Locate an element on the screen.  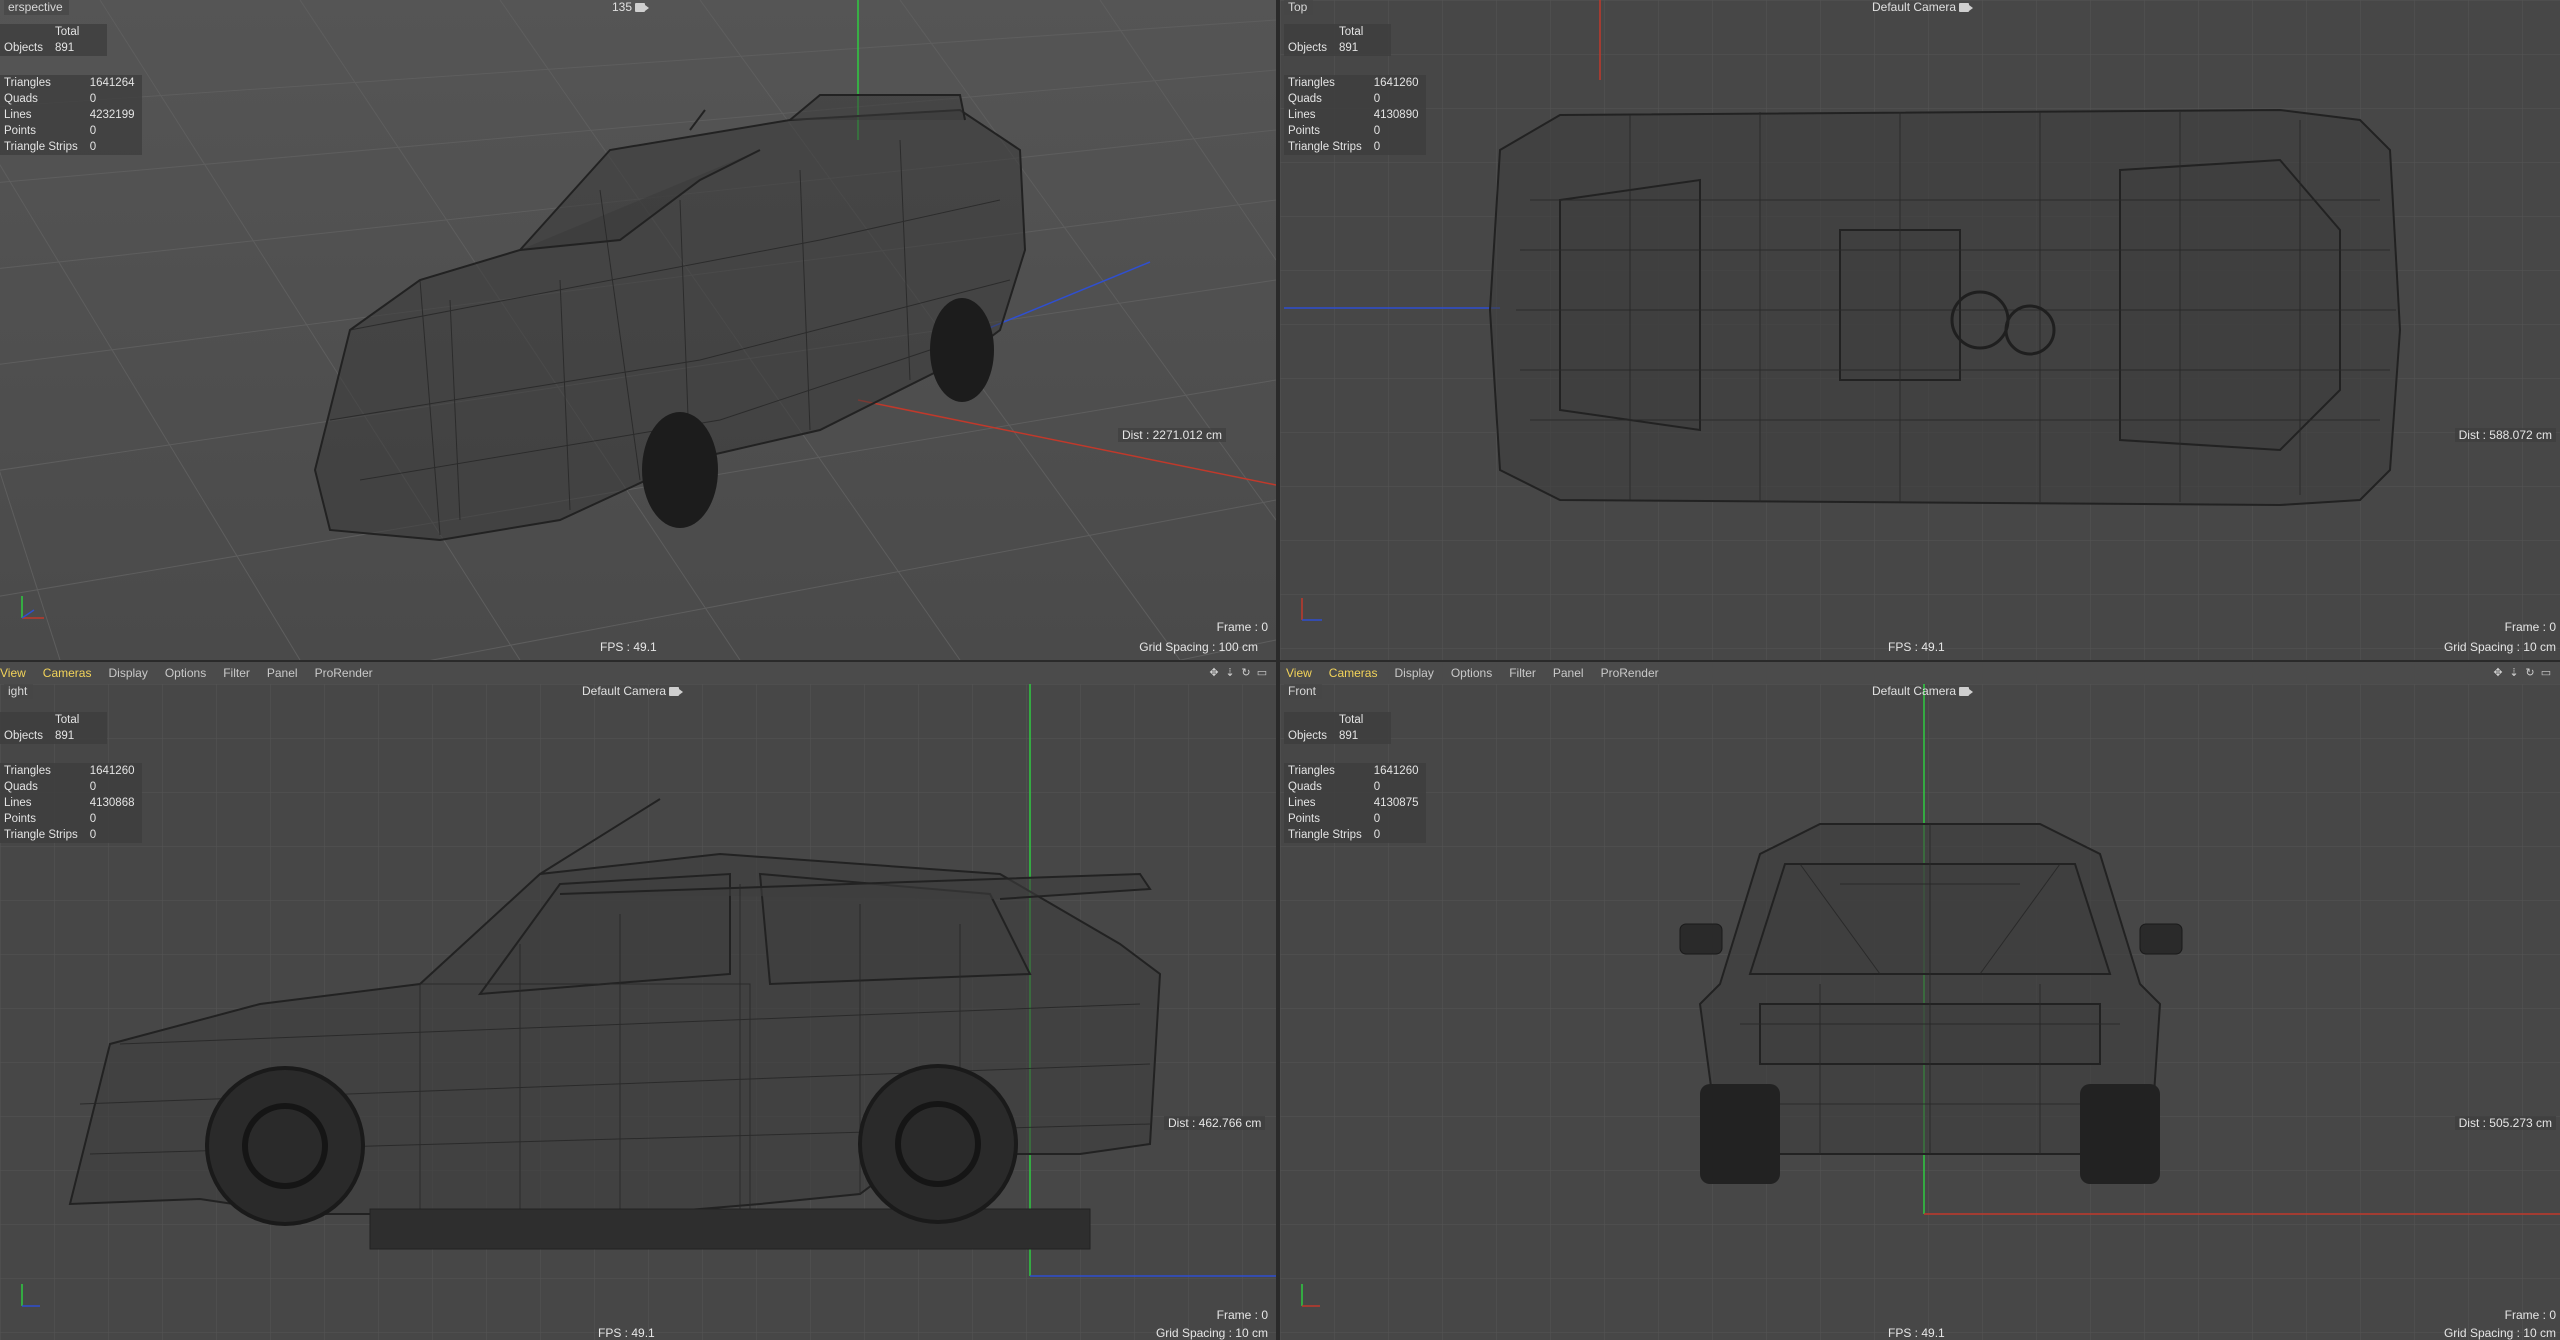
camera-name: 135 is located at coordinates (622, 7).